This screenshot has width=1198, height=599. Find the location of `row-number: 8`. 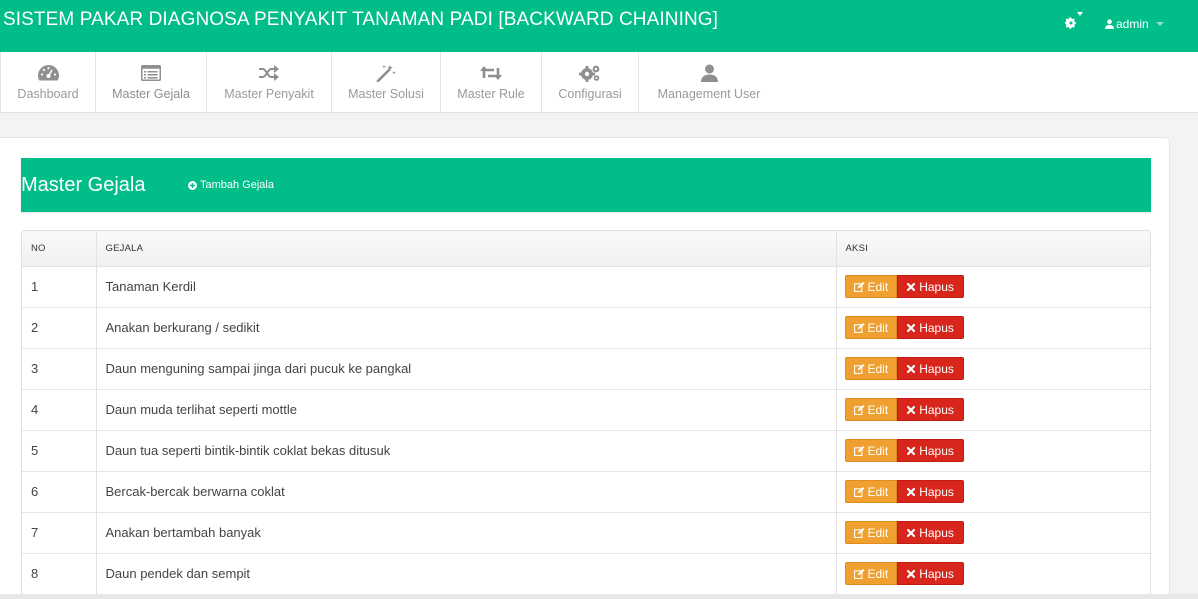

row-number: 8 is located at coordinates (59, 573).